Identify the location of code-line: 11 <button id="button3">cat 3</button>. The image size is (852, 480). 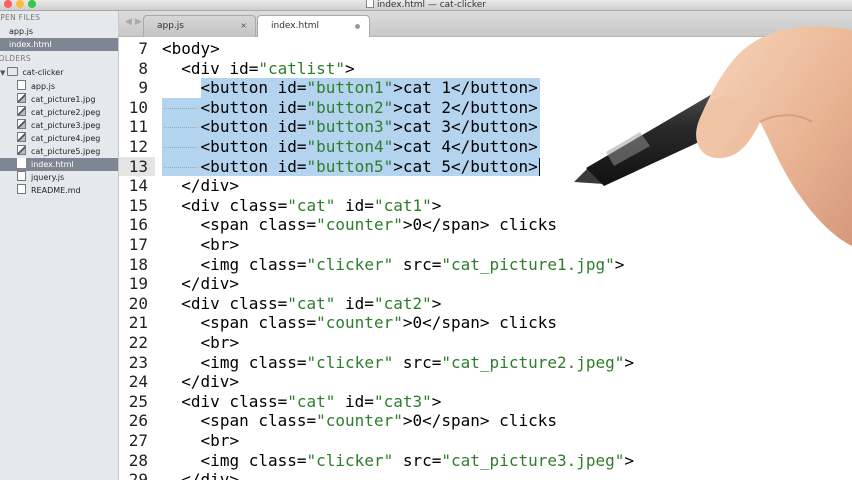
(485, 127).